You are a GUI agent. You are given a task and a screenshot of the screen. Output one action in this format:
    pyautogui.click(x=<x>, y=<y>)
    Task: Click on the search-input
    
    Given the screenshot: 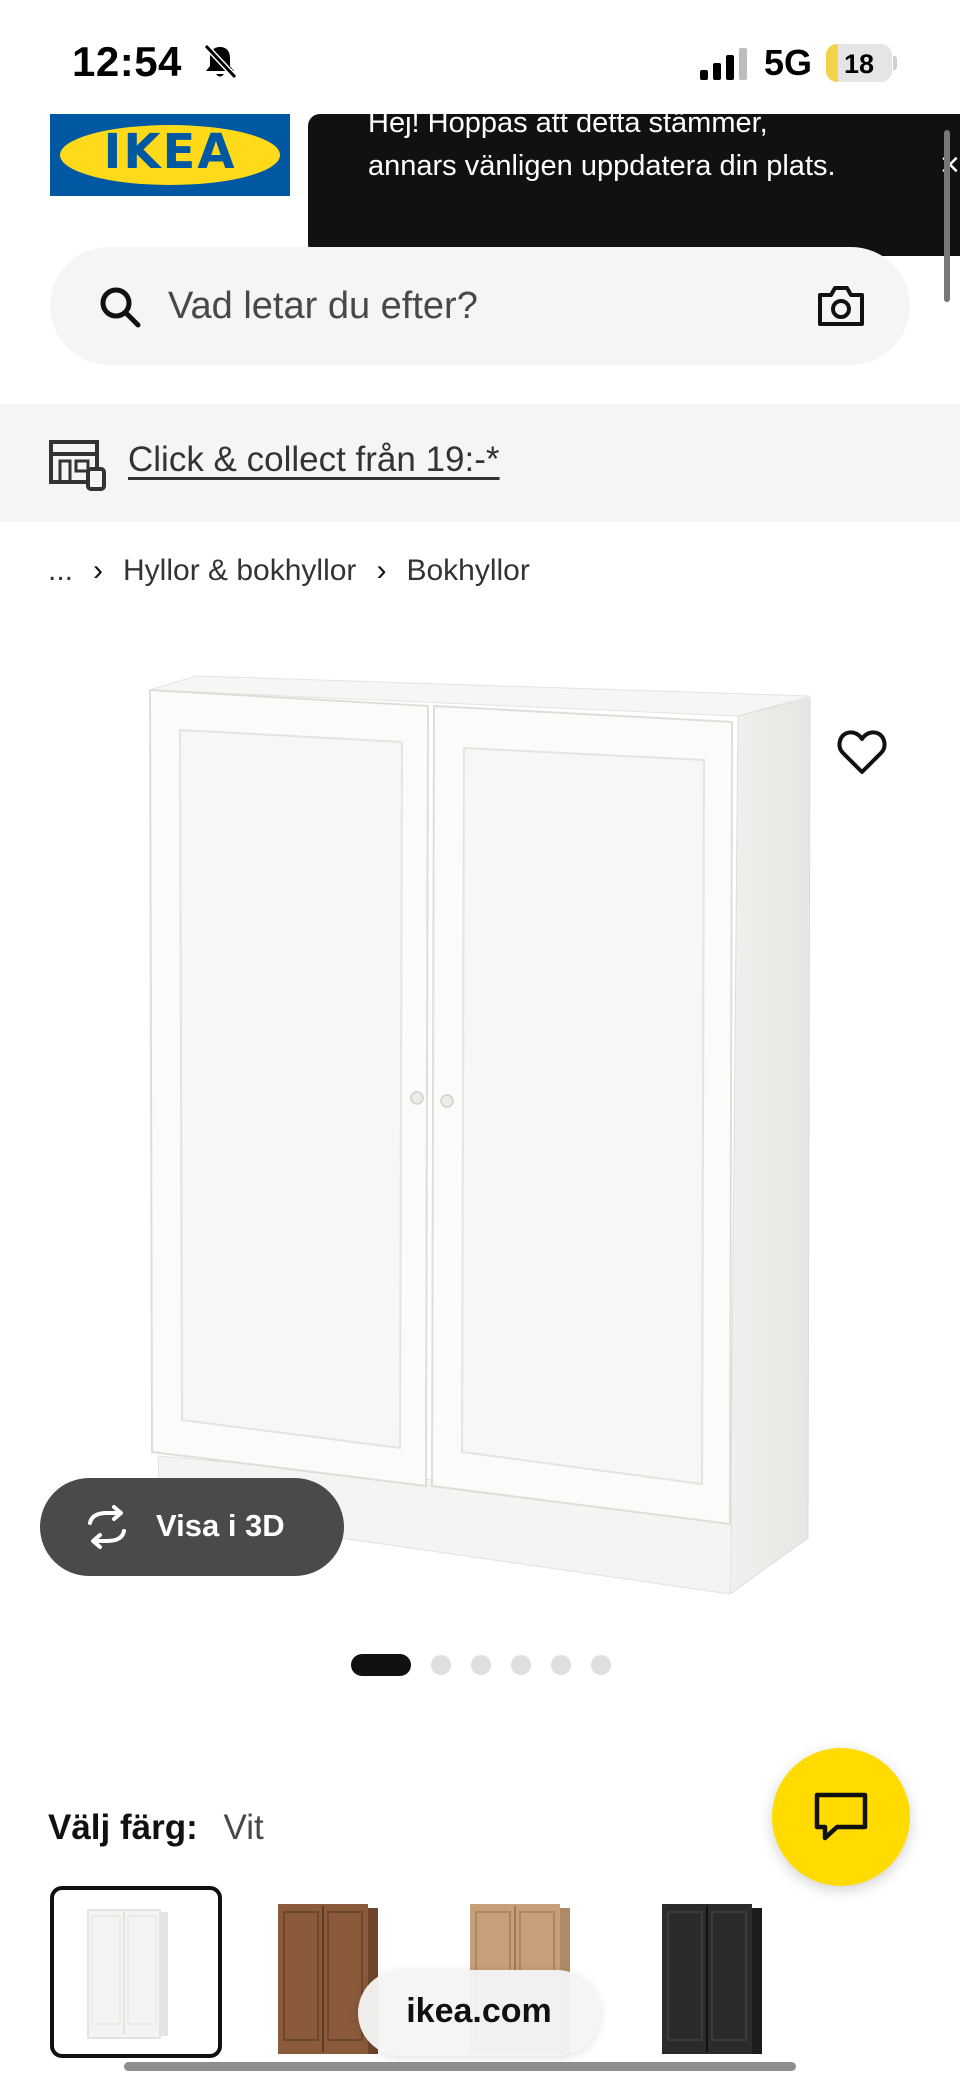 What is the action you would take?
    pyautogui.click(x=468, y=306)
    